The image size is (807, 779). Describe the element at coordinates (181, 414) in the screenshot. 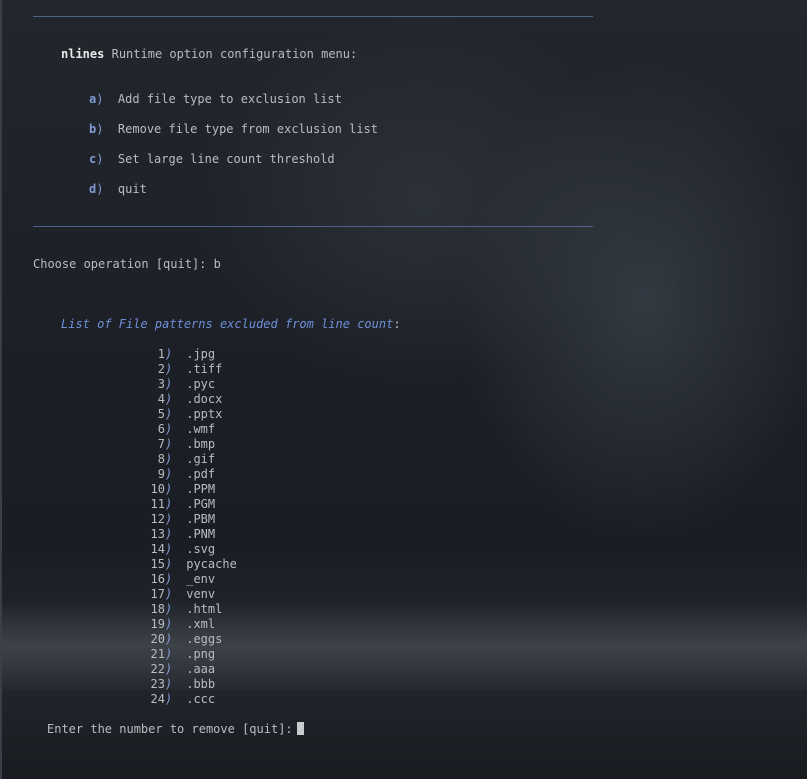

I see `list-item: 5) .pptx` at that location.